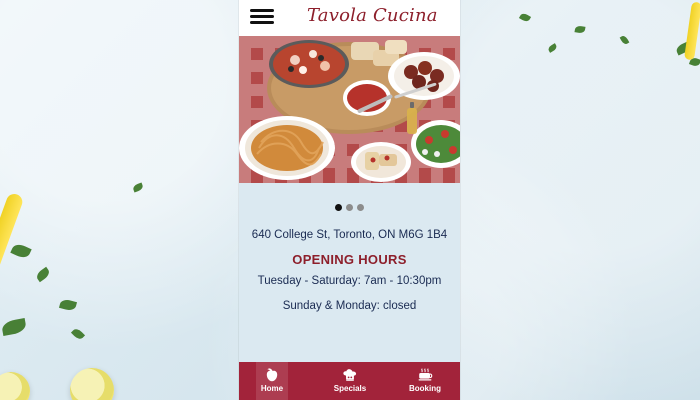  I want to click on food-illustration, so click(349, 109).